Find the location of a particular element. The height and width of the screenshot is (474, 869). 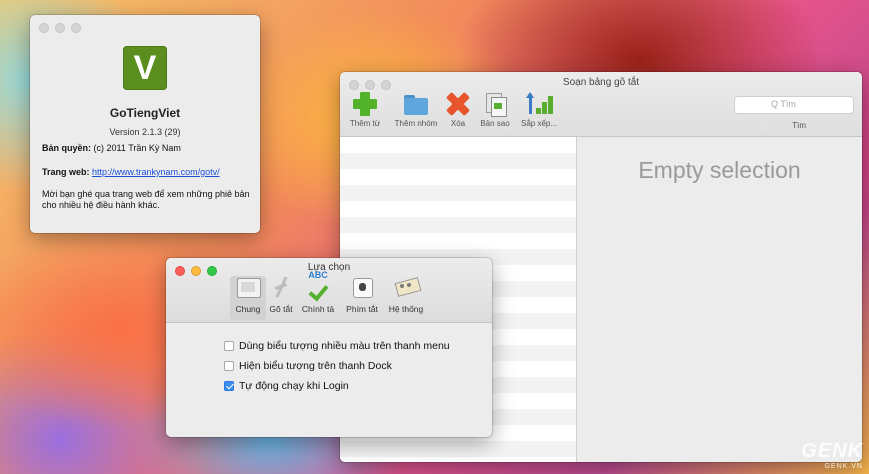

add-word-button: Thêm từ is located at coordinates (365, 110).